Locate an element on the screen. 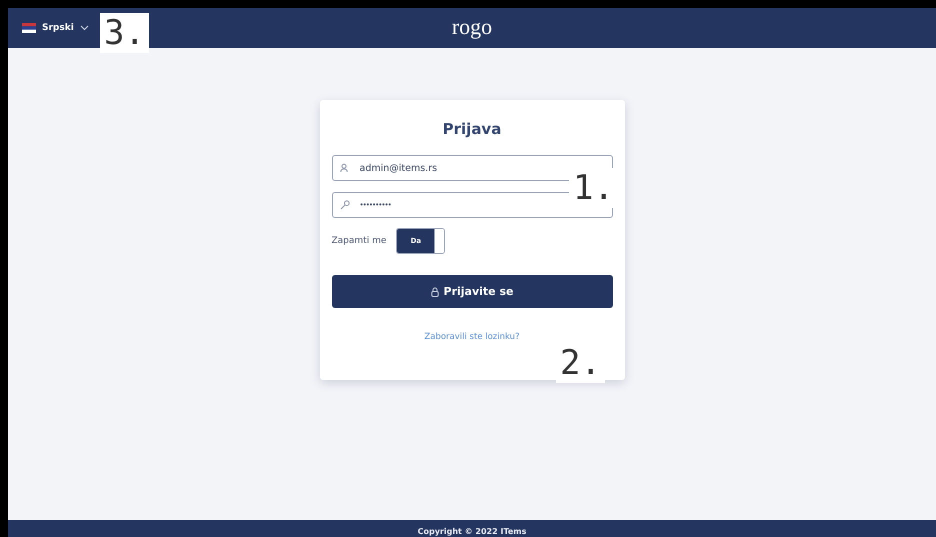 The width and height of the screenshot is (936, 537). copyright-text: Copyright © 2022 ITems is located at coordinates (472, 531).